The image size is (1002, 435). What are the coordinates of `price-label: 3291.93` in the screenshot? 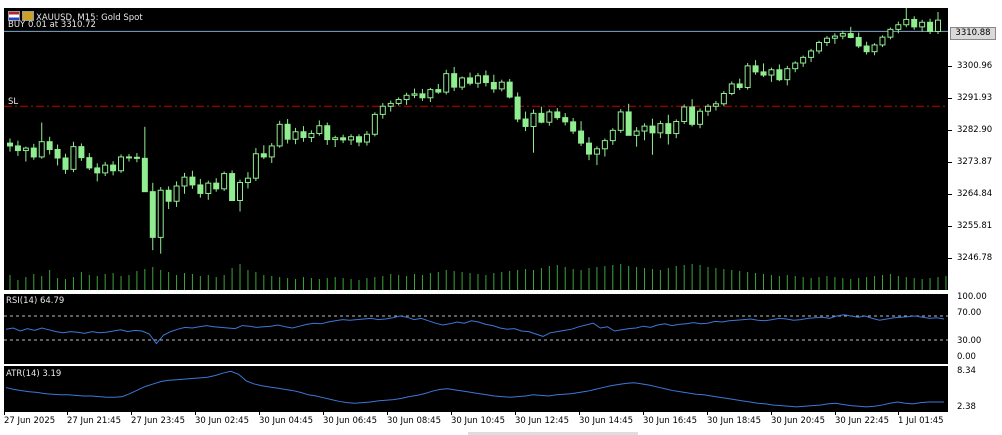 It's located at (975, 98).